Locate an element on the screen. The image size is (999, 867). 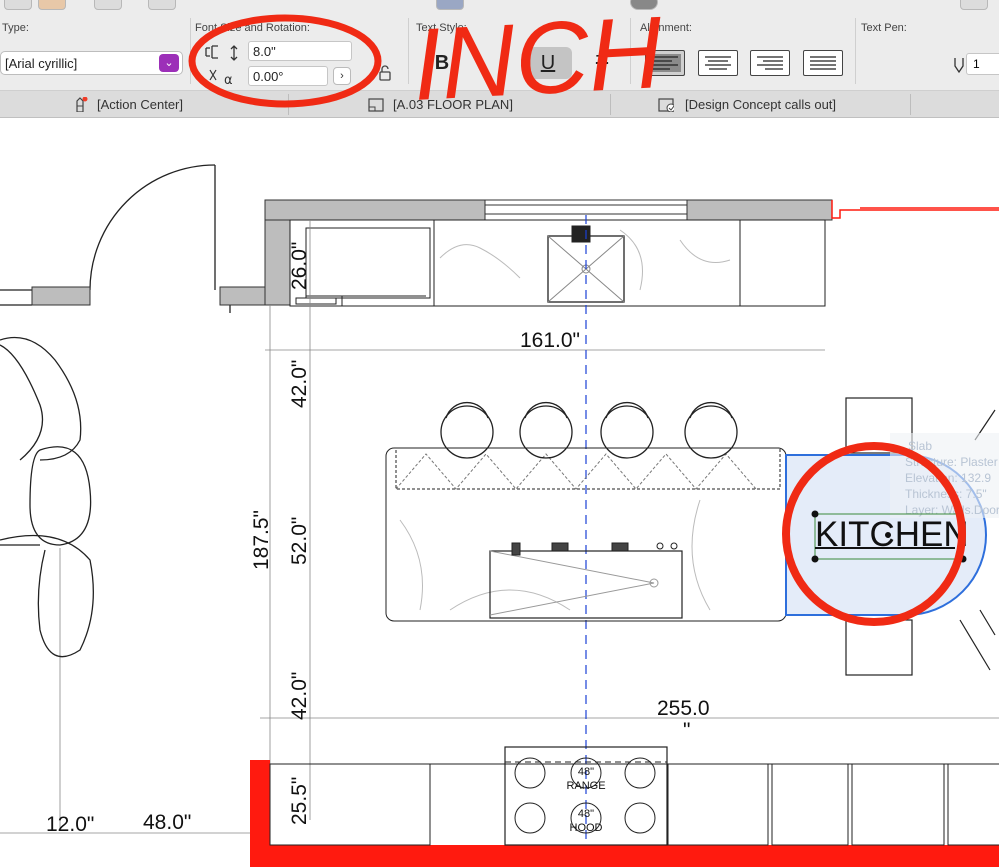
markup-annotation-text: INCH is located at coordinates (537, 61).